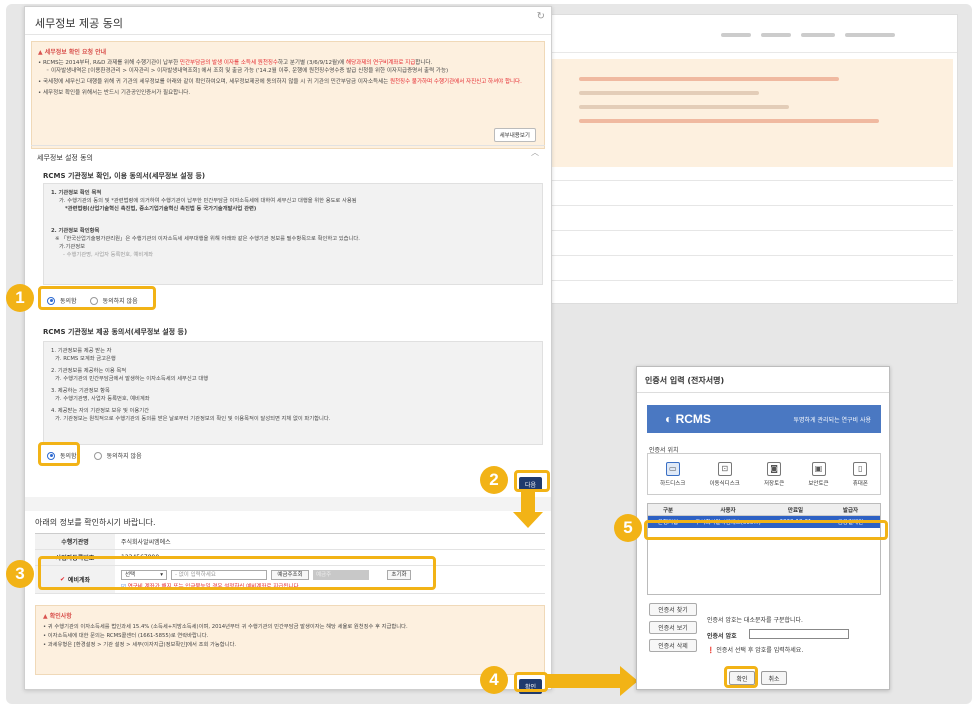  Describe the element at coordinates (108, 255) in the screenshot. I see `consent1-line: - 수행기관명, 사업자 등록번호, 예비계좌` at that location.